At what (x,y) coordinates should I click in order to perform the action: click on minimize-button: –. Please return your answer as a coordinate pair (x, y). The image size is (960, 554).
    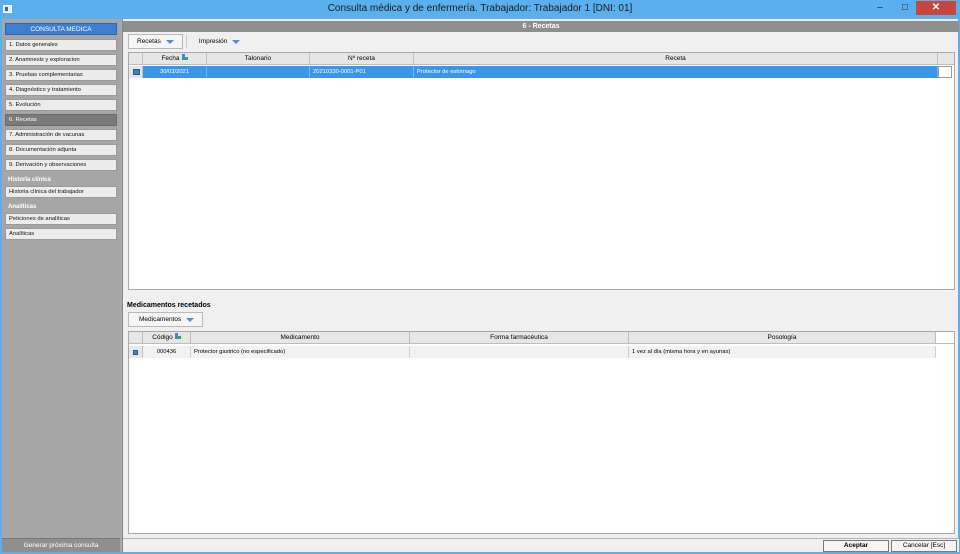
    Looking at the image, I should click on (880, 8).